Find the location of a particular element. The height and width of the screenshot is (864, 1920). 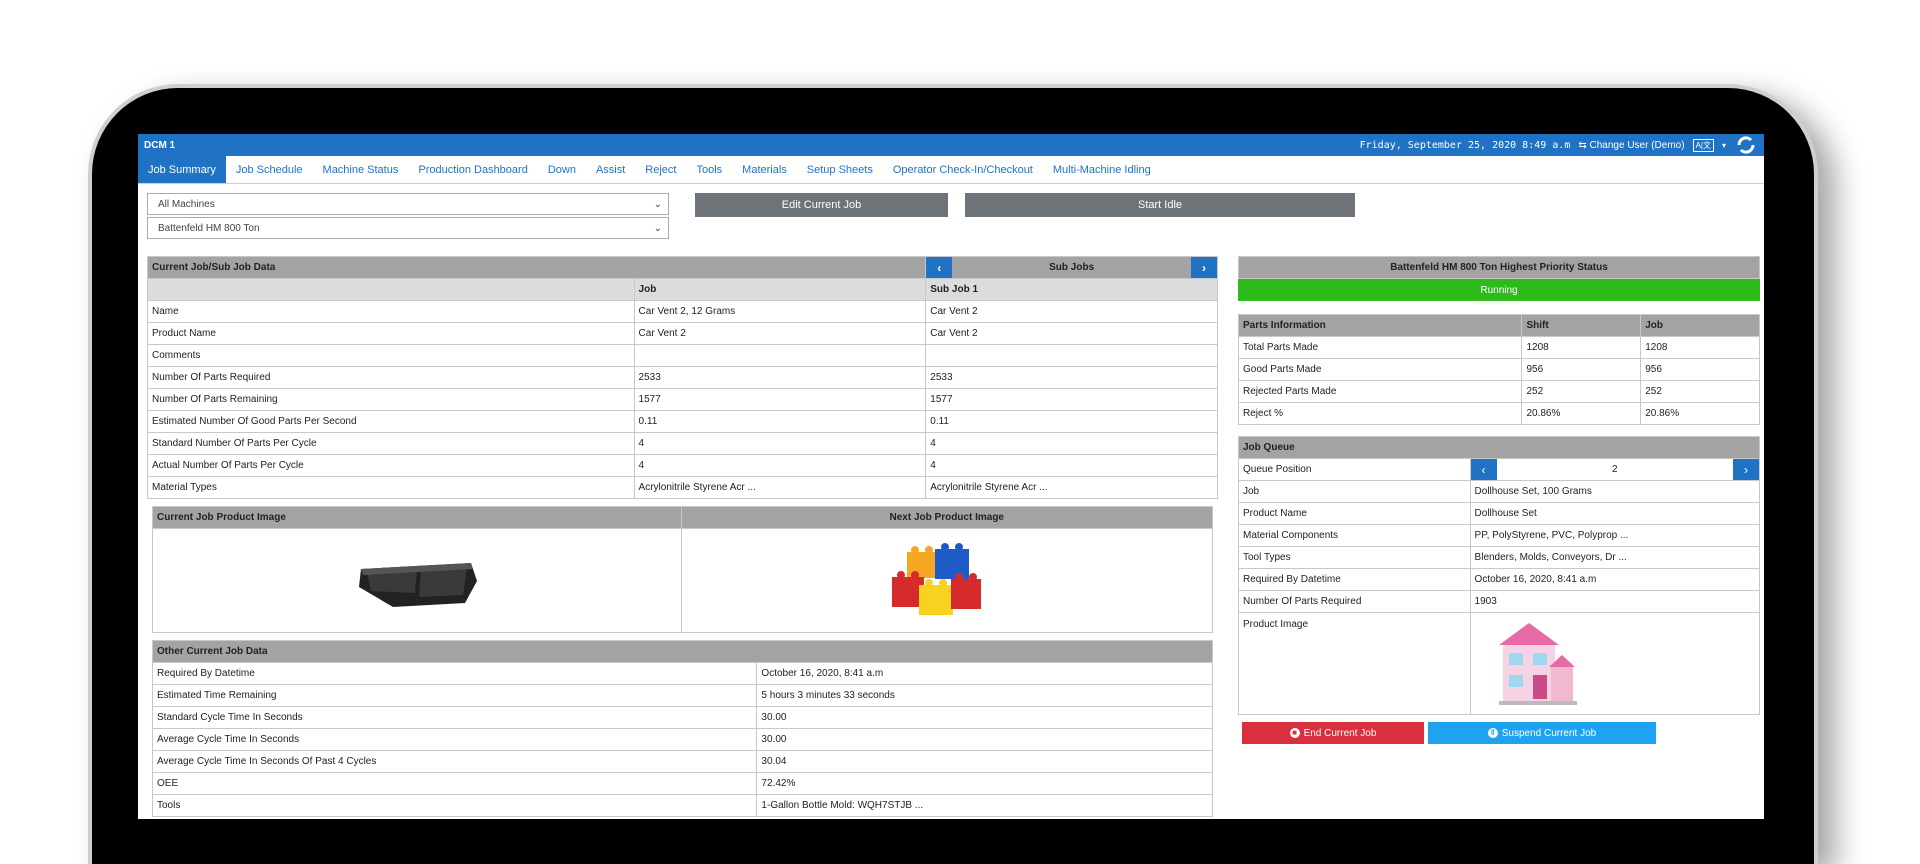

pause-icon: ‖ is located at coordinates (1492, 733).